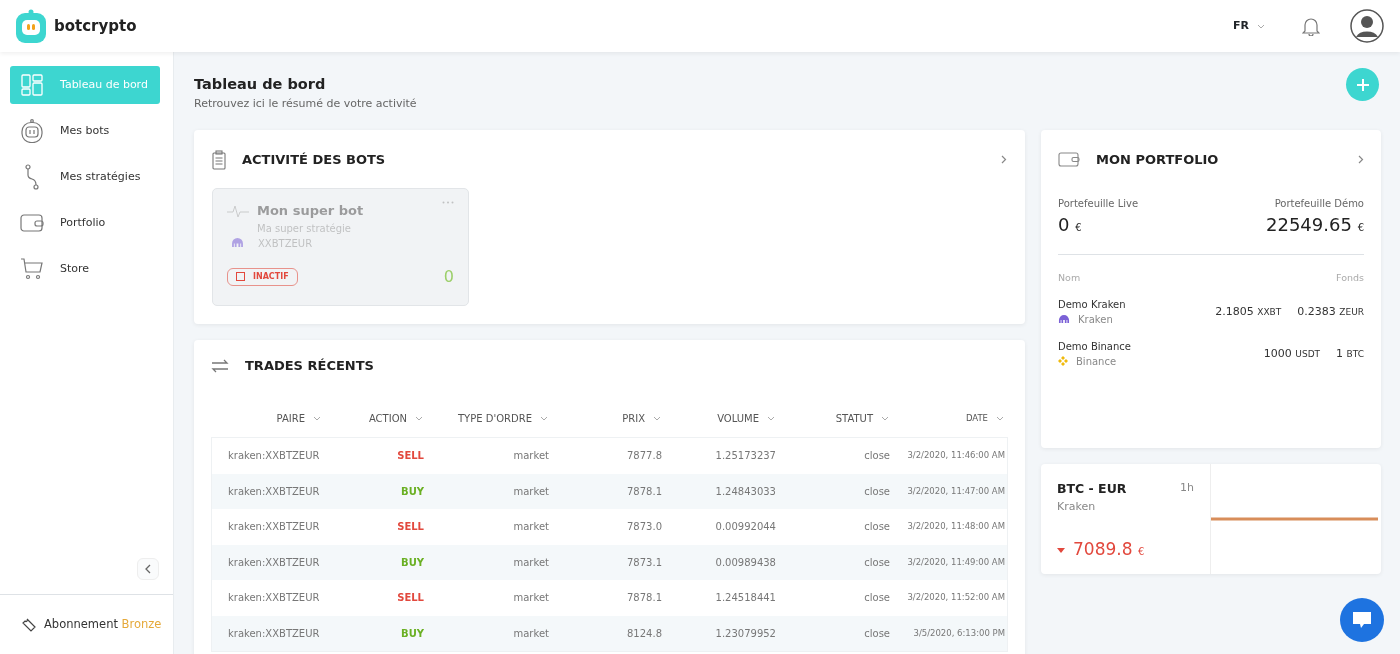  What do you see at coordinates (745, 633) in the screenshot?
I see `volume-cell: 1.23079952` at bounding box center [745, 633].